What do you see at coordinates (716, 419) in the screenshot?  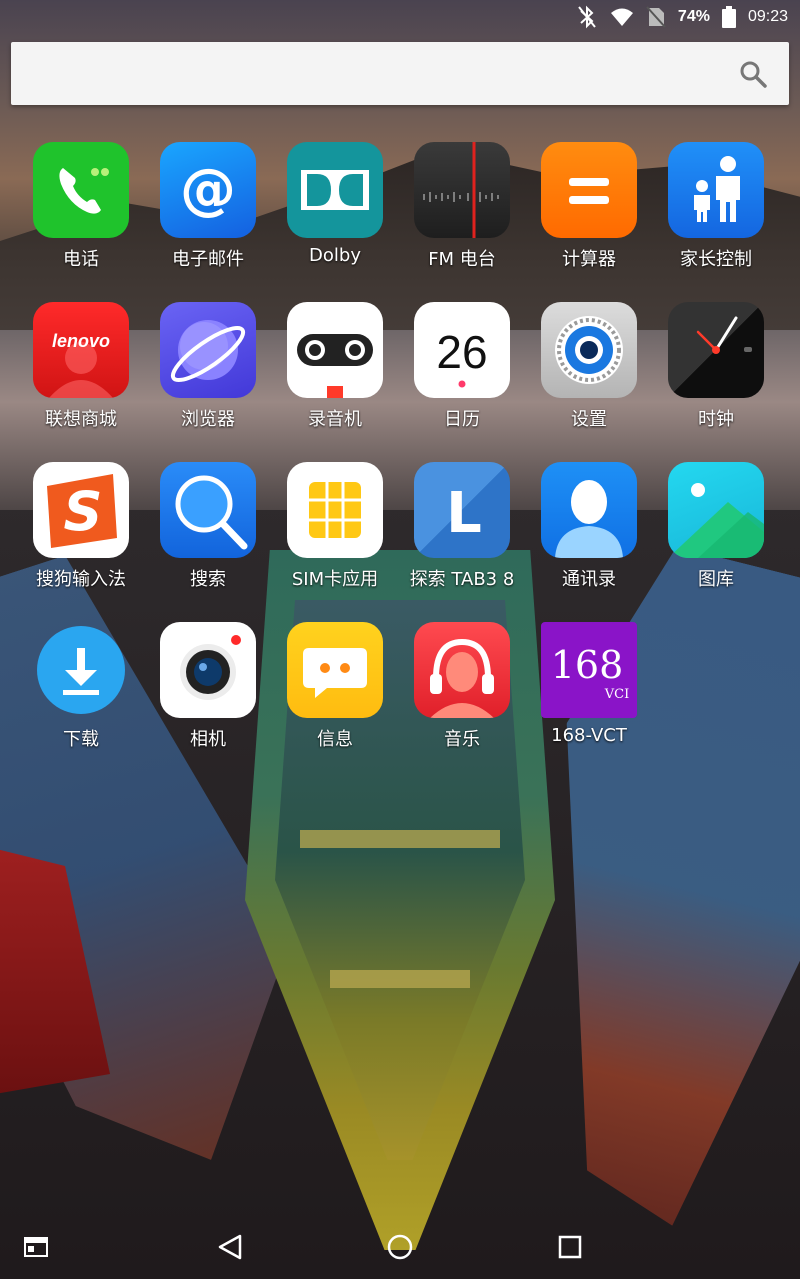 I see `app-label: 时钟` at bounding box center [716, 419].